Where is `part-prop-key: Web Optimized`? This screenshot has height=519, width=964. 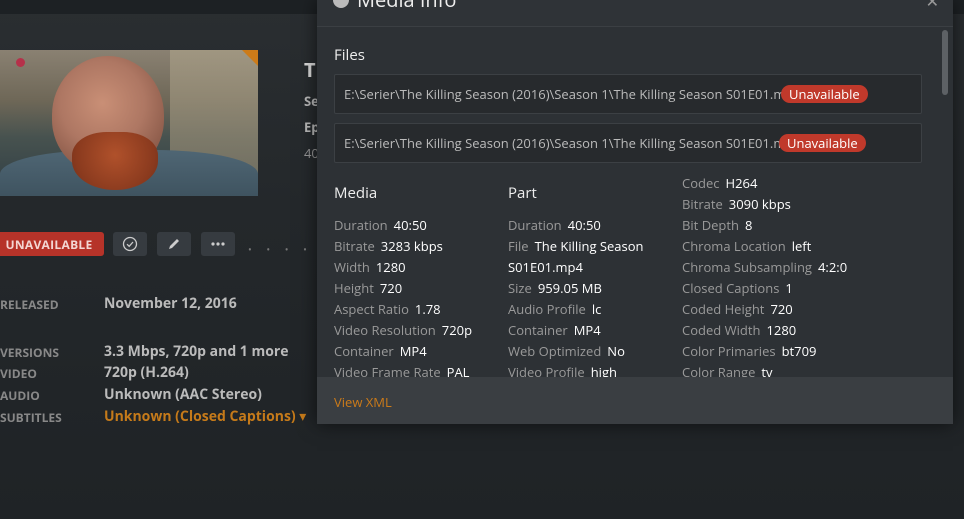 part-prop-key: Web Optimized is located at coordinates (555, 351).